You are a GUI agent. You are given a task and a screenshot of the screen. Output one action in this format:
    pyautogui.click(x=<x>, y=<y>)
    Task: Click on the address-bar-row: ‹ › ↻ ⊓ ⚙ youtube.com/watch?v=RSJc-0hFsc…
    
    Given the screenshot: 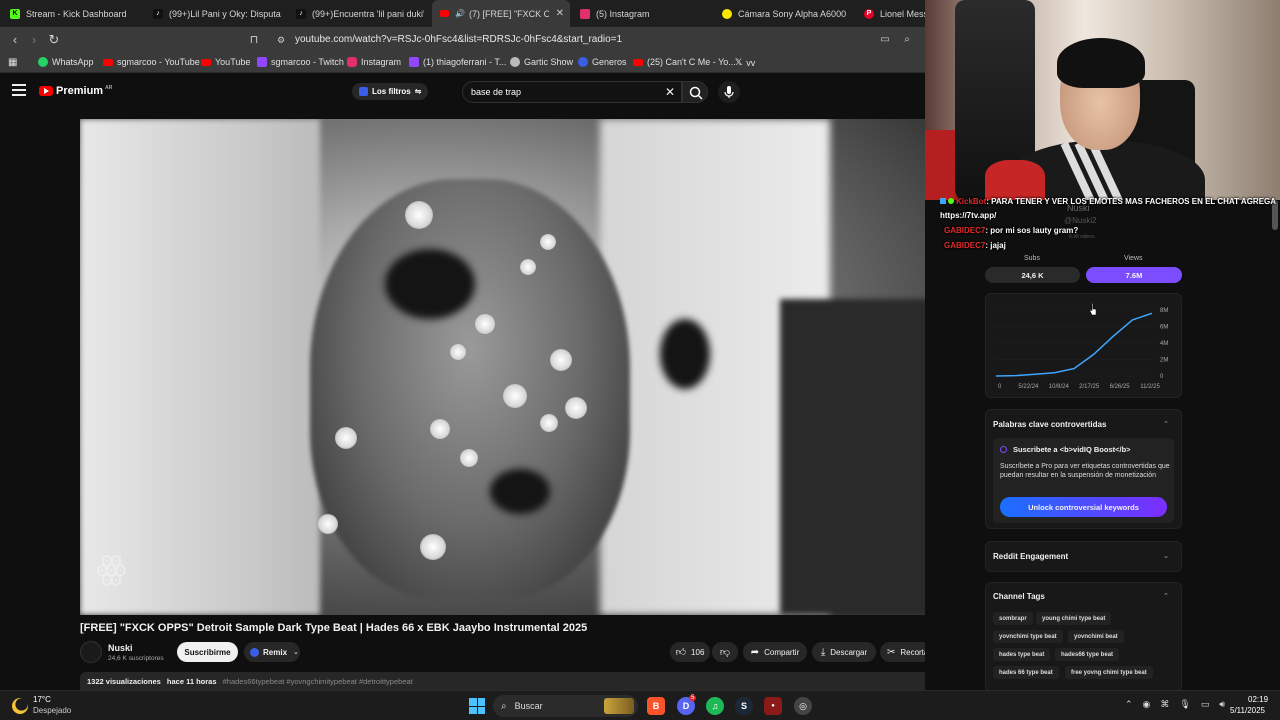 What is the action you would take?
    pyautogui.click(x=462, y=40)
    